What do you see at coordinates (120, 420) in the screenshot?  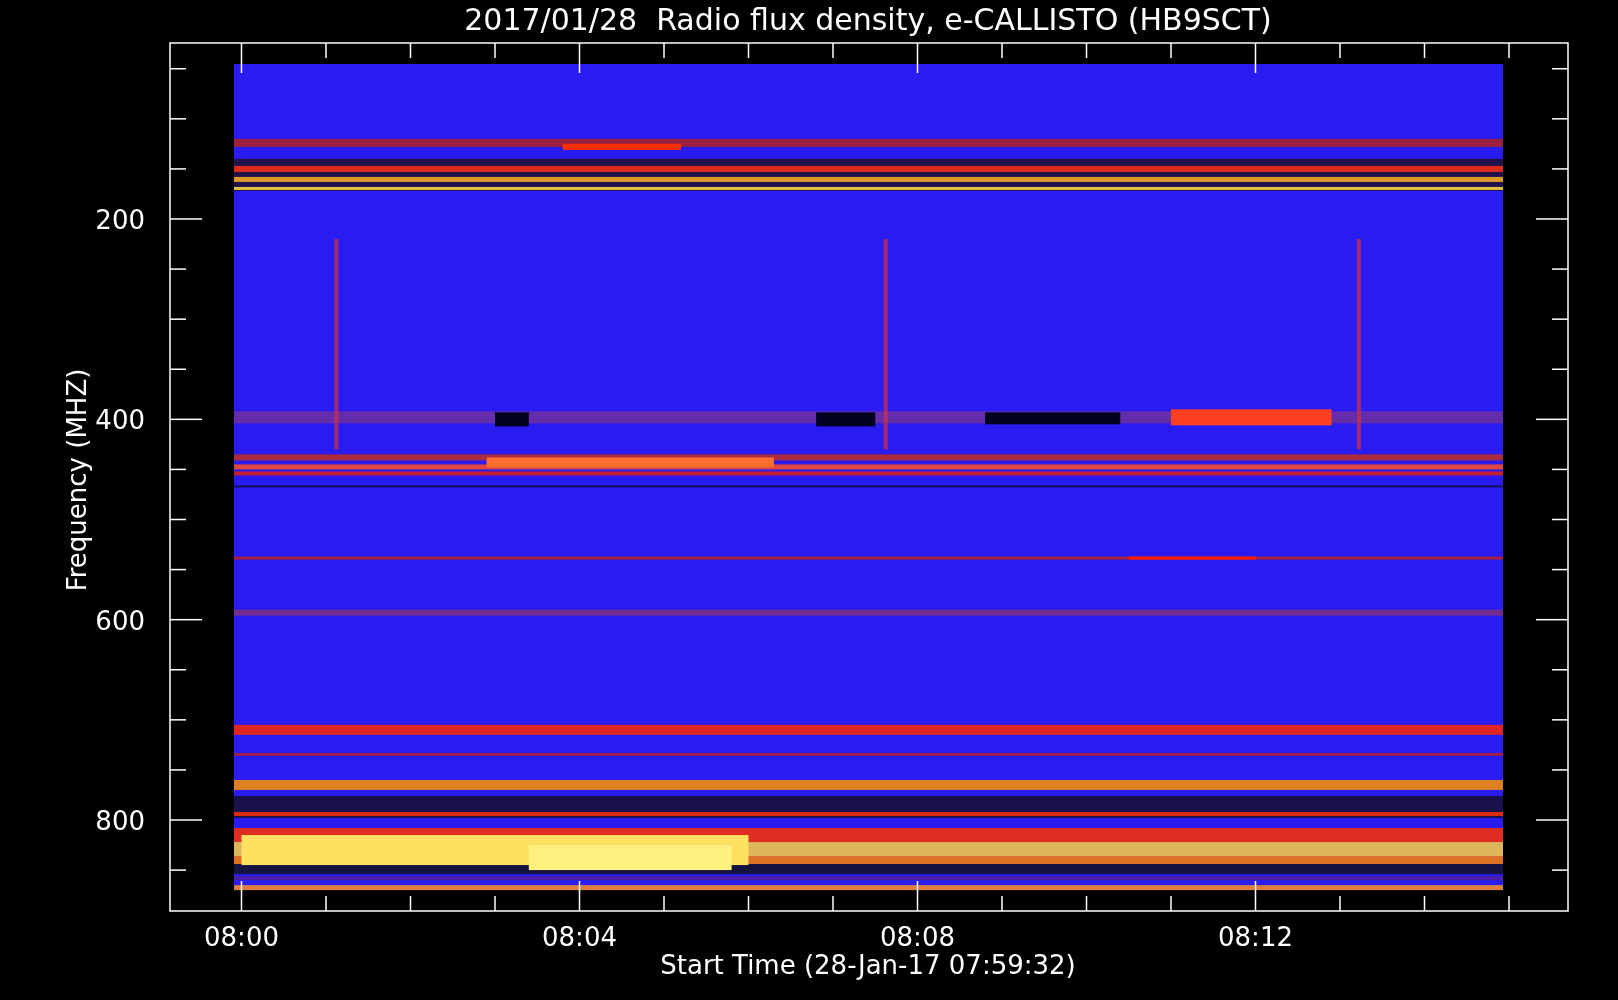 I see `y-tick-label: 400` at bounding box center [120, 420].